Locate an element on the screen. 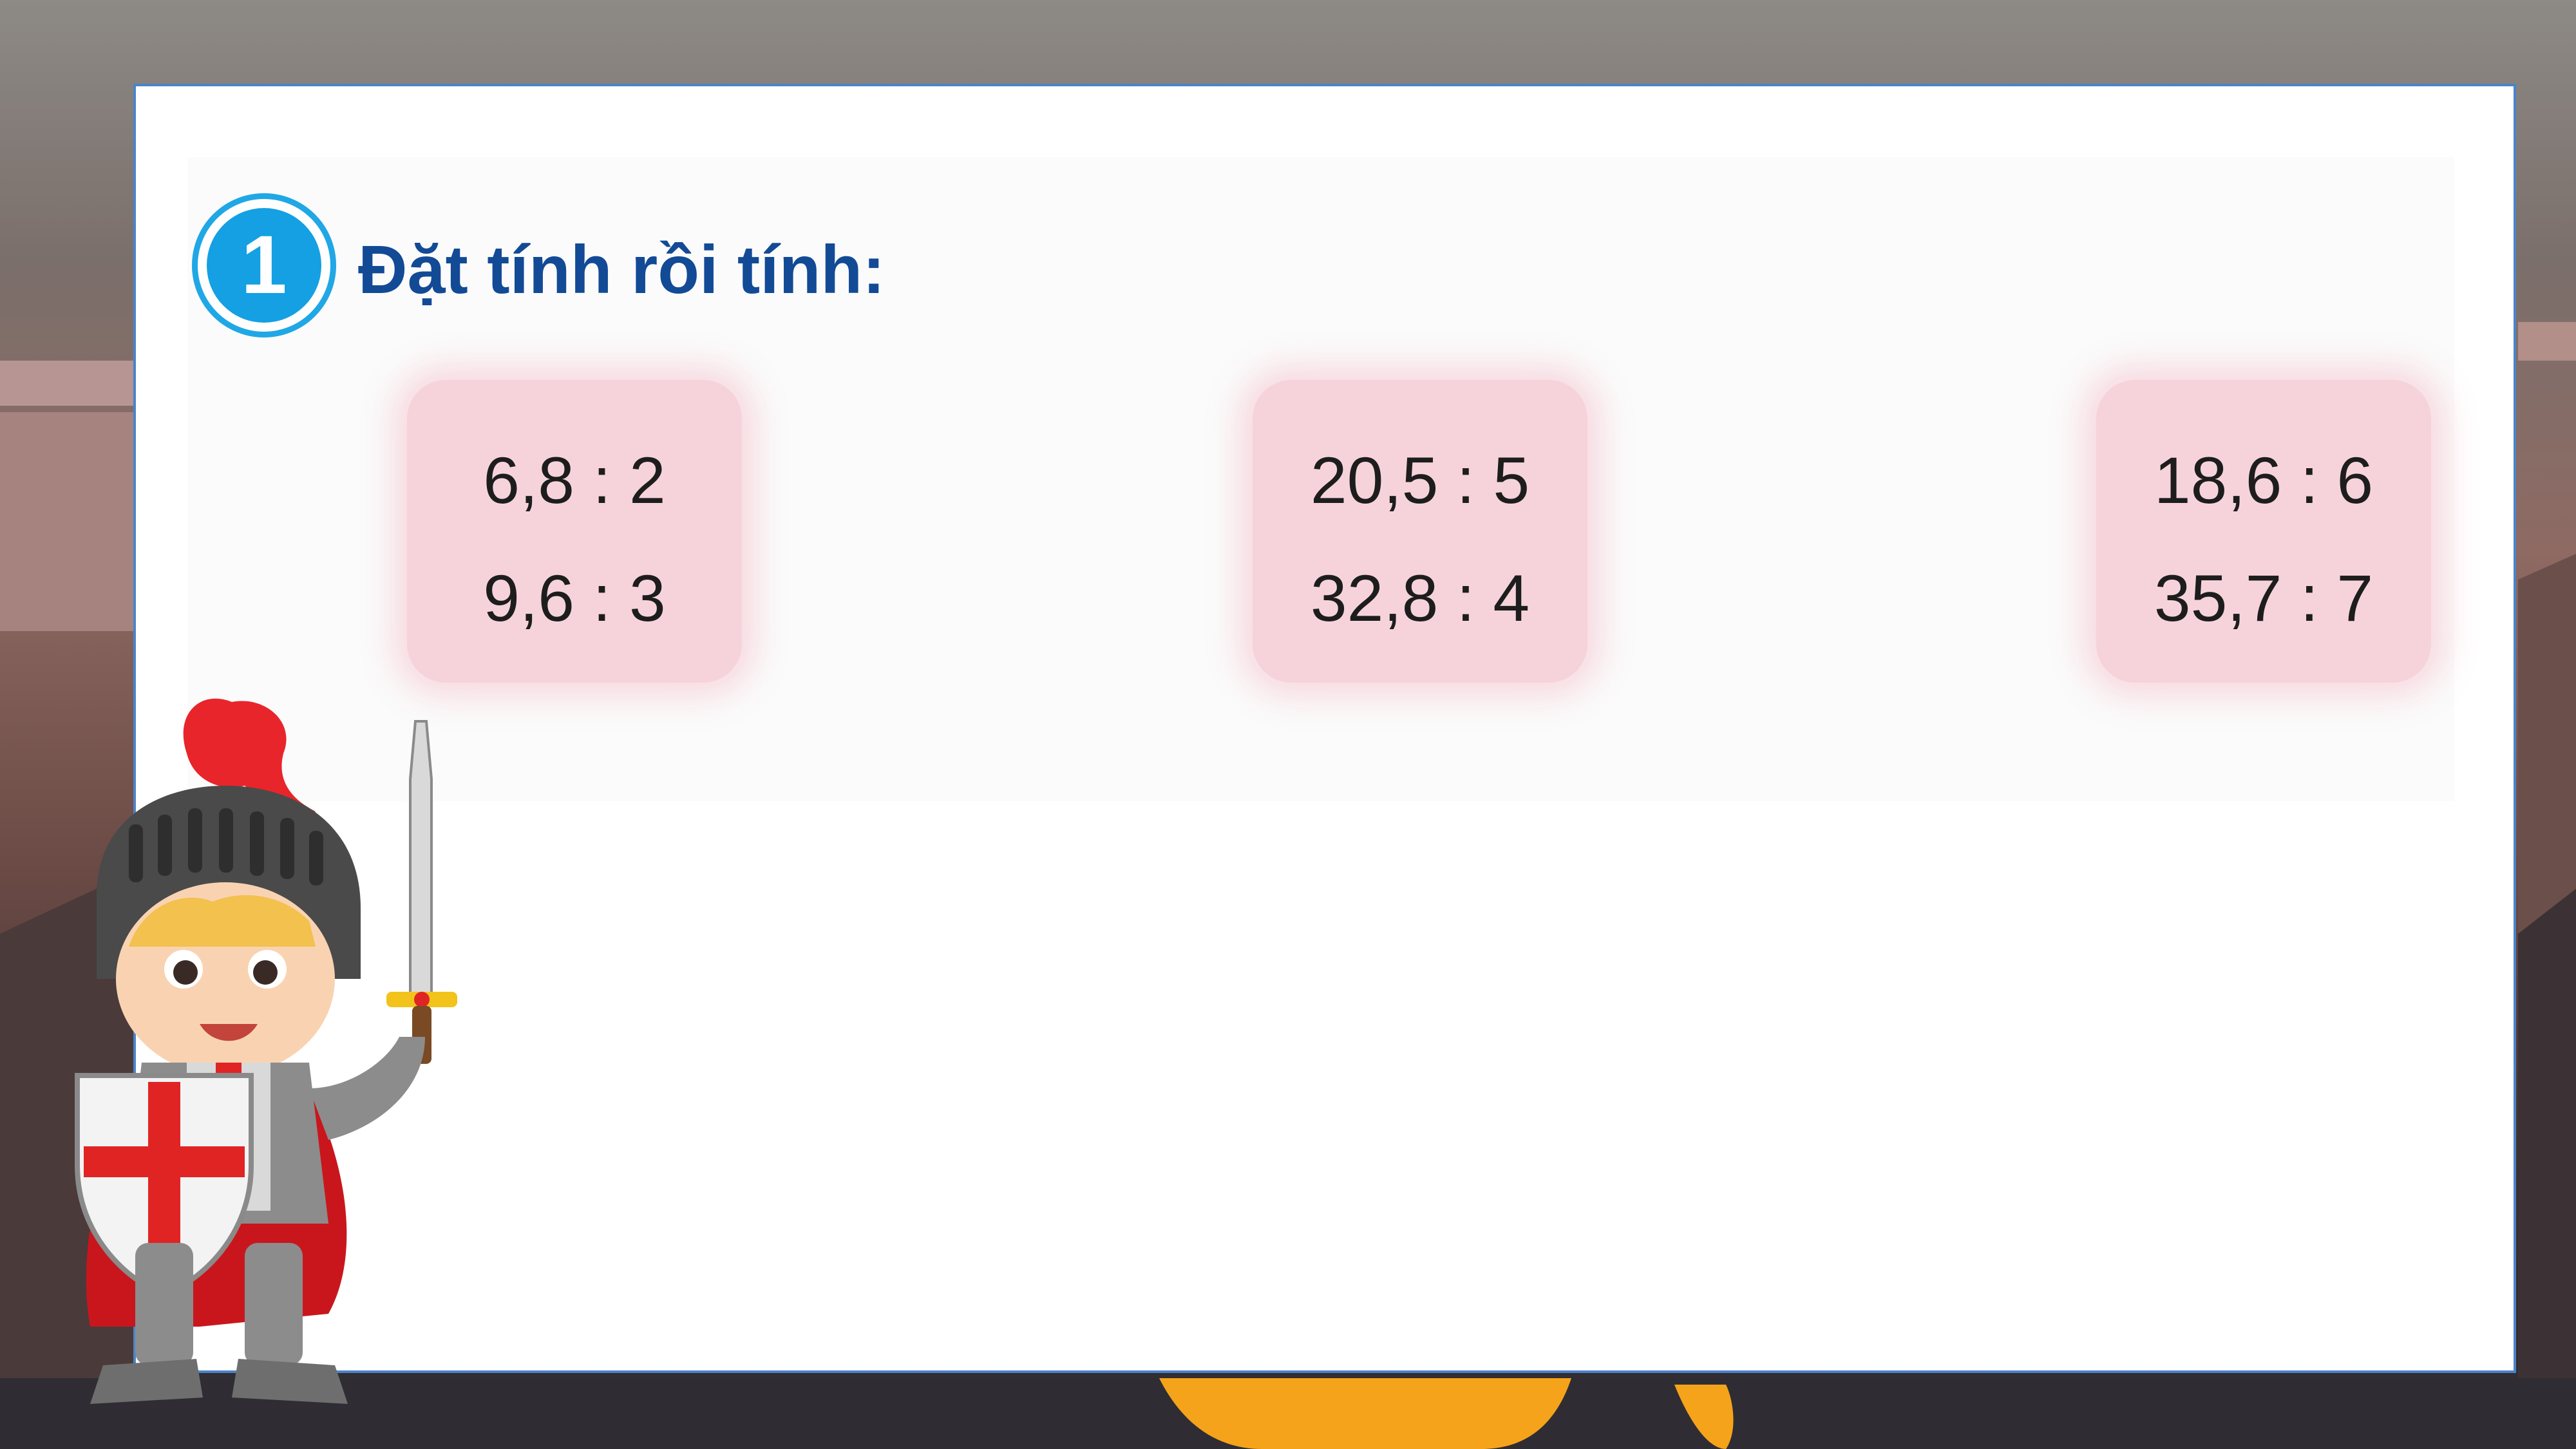 This screenshot has width=2576, height=1449. problem-card-1: 6,8 : 2 9,6 : 3 is located at coordinates (574, 531).